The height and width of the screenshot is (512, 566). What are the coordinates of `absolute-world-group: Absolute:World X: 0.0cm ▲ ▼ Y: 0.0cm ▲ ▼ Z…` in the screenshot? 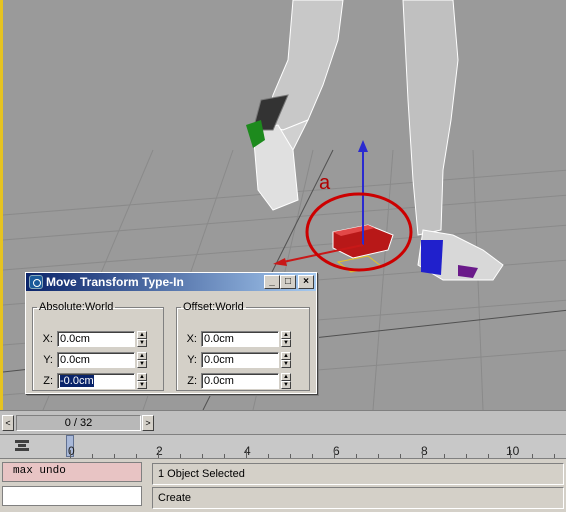 It's located at (98, 346).